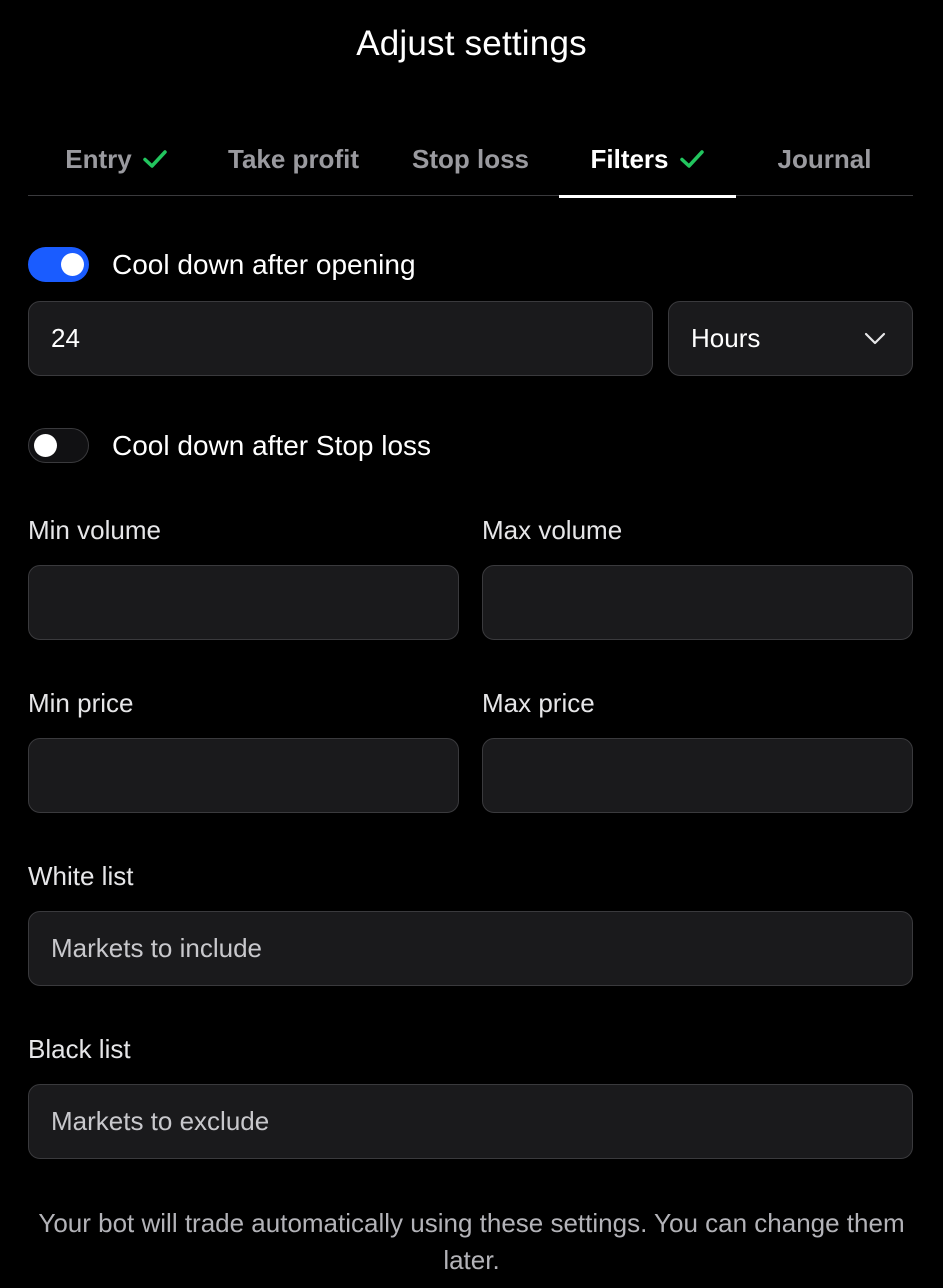 The image size is (943, 1288). Describe the element at coordinates (471, 43) in the screenshot. I see `page-title: Adjust settings` at that location.